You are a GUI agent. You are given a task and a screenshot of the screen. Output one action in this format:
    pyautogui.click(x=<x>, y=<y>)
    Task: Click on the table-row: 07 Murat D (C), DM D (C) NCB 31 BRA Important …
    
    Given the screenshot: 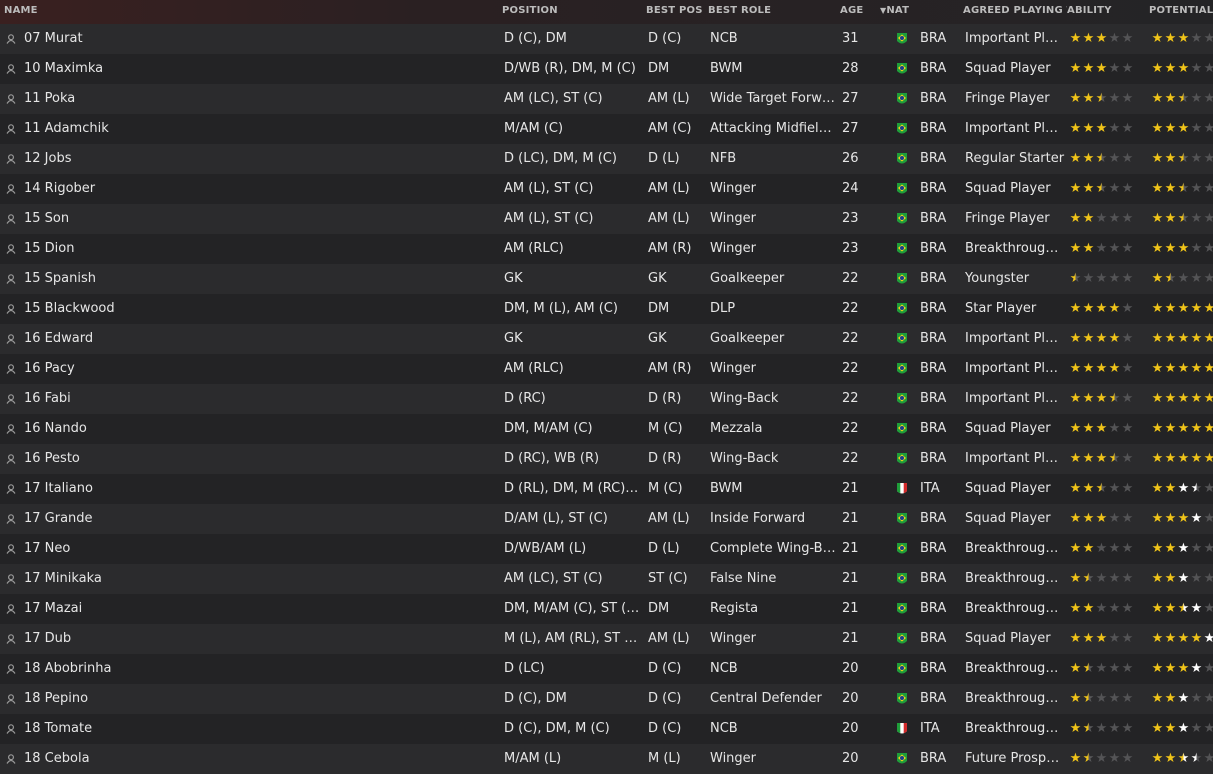 What is the action you would take?
    pyautogui.click(x=606, y=39)
    